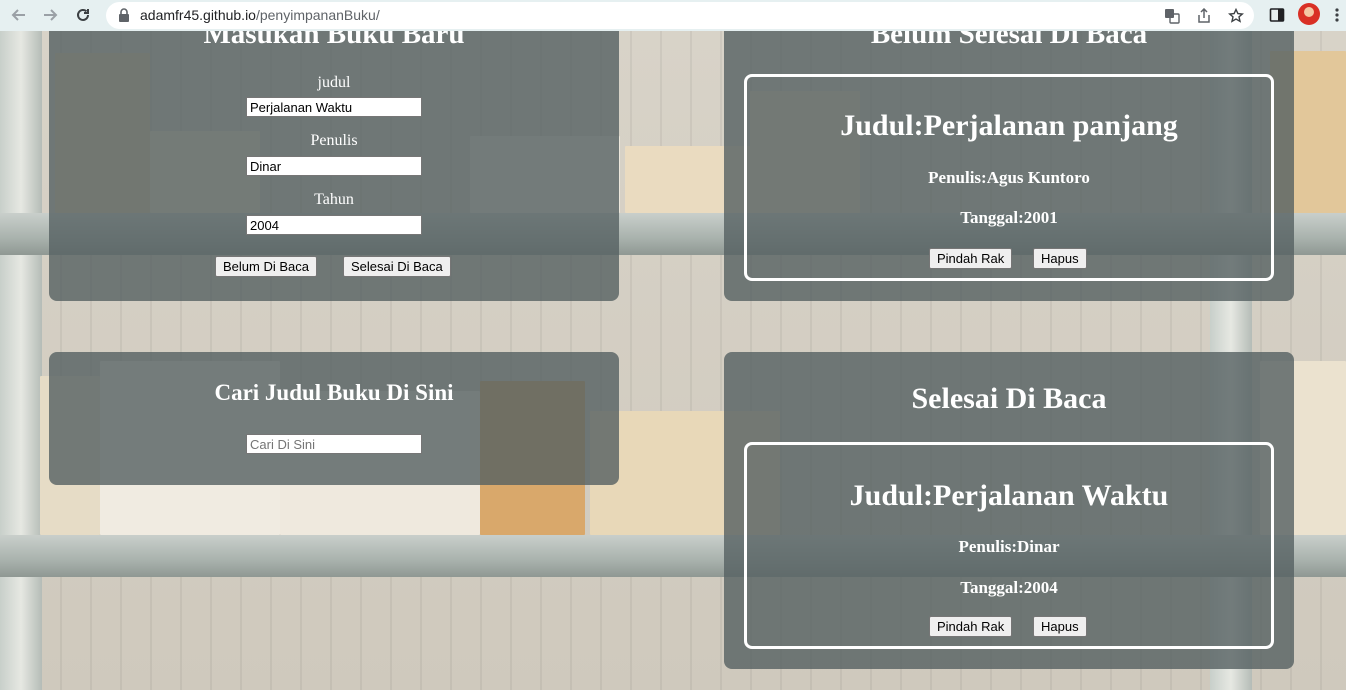 This screenshot has width=1346, height=690. What do you see at coordinates (198, 15) in the screenshot?
I see `url-host: adamfr45.github.io` at bounding box center [198, 15].